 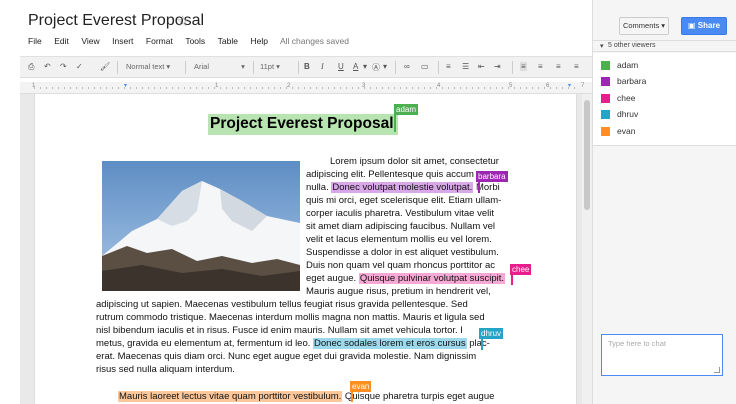 What do you see at coordinates (644, 26) in the screenshot?
I see `comments-button: Comments ▾` at bounding box center [644, 26].